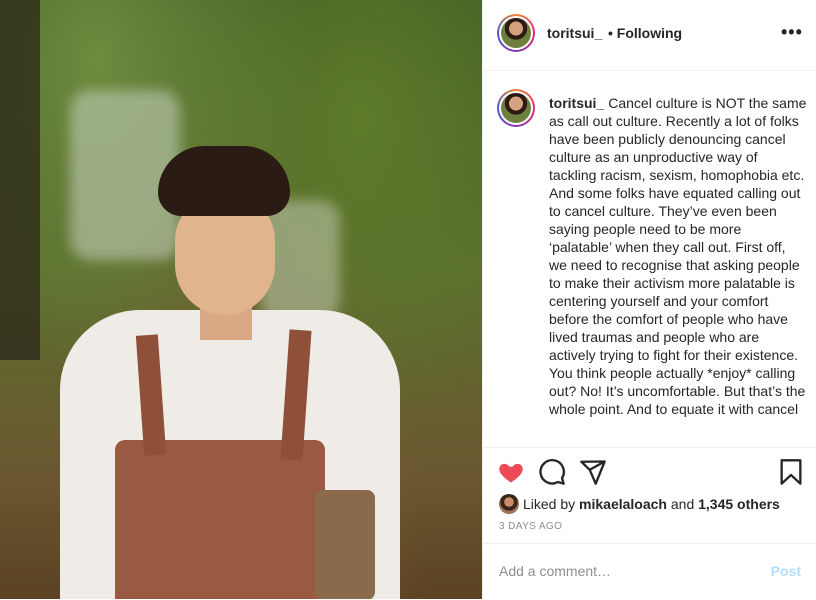 This screenshot has width=816, height=600. I want to click on liked-and: and, so click(682, 504).